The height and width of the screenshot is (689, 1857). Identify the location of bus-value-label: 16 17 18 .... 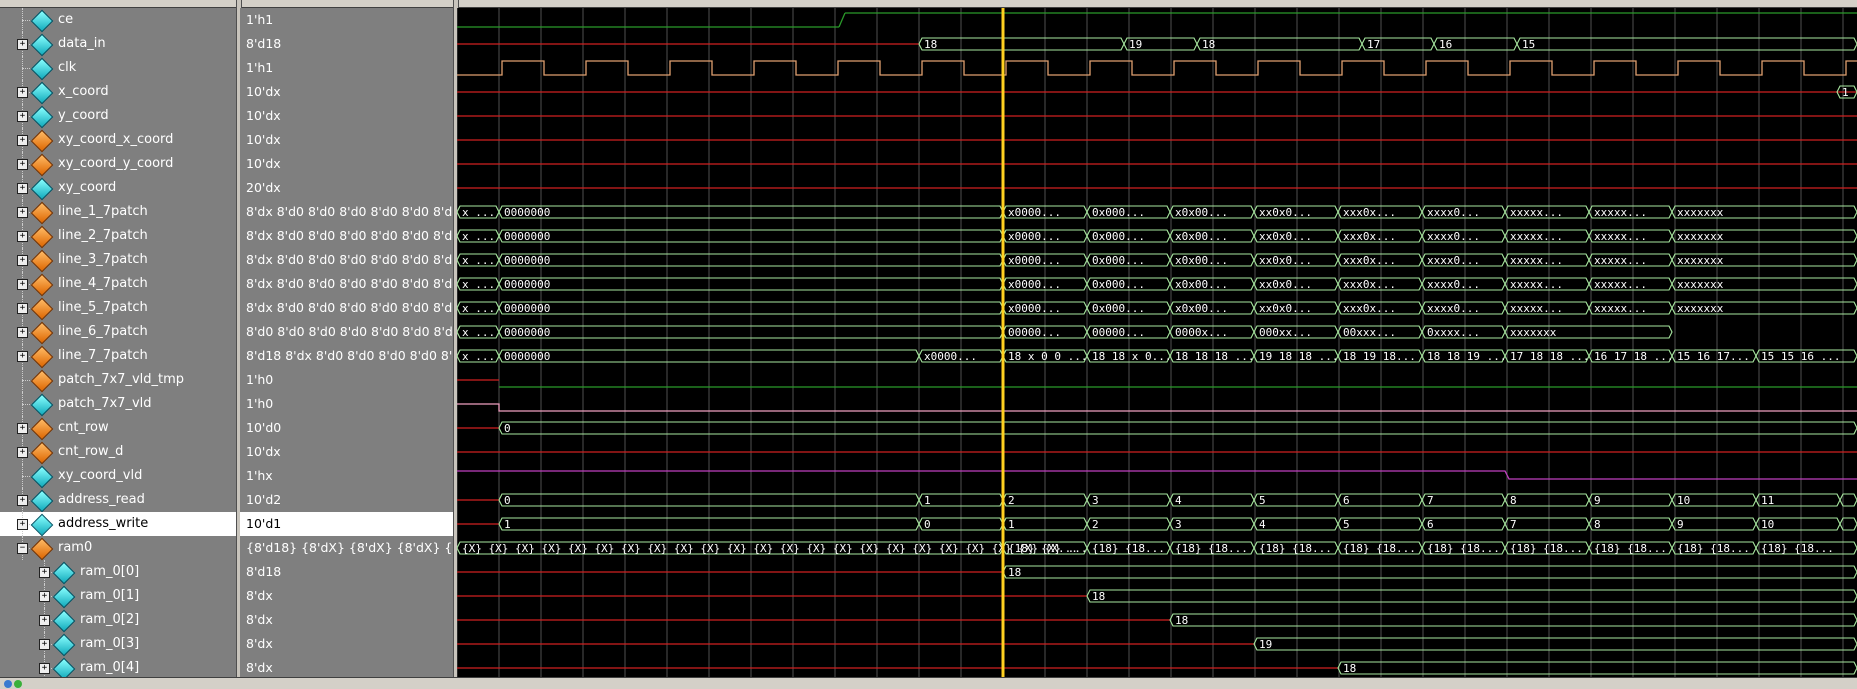
(1633, 356).